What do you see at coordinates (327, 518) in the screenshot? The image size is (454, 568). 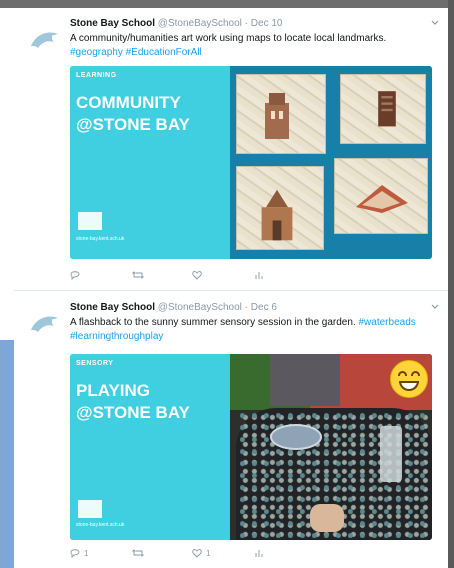 I see `child-hand` at bounding box center [327, 518].